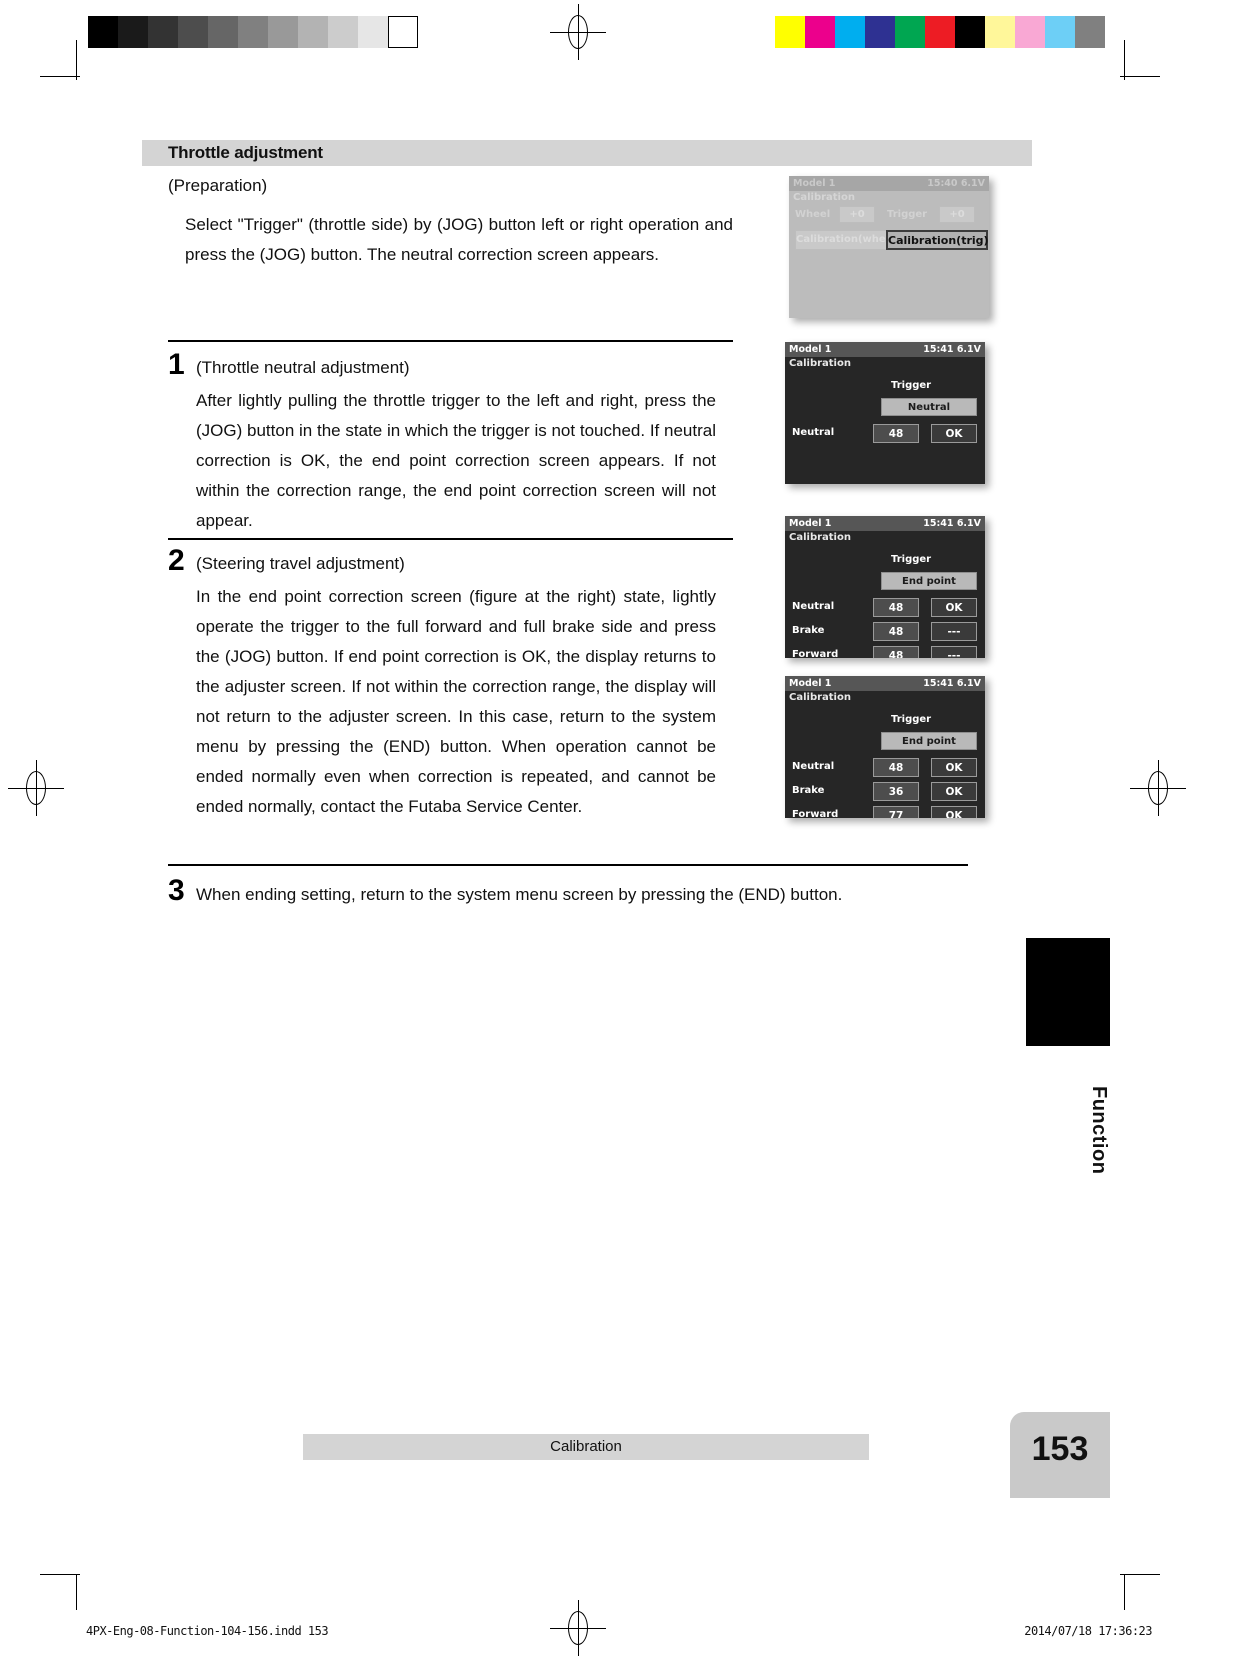  Describe the element at coordinates (896, 607) in the screenshot. I see `screen3-row-neutral-value: 48` at that location.